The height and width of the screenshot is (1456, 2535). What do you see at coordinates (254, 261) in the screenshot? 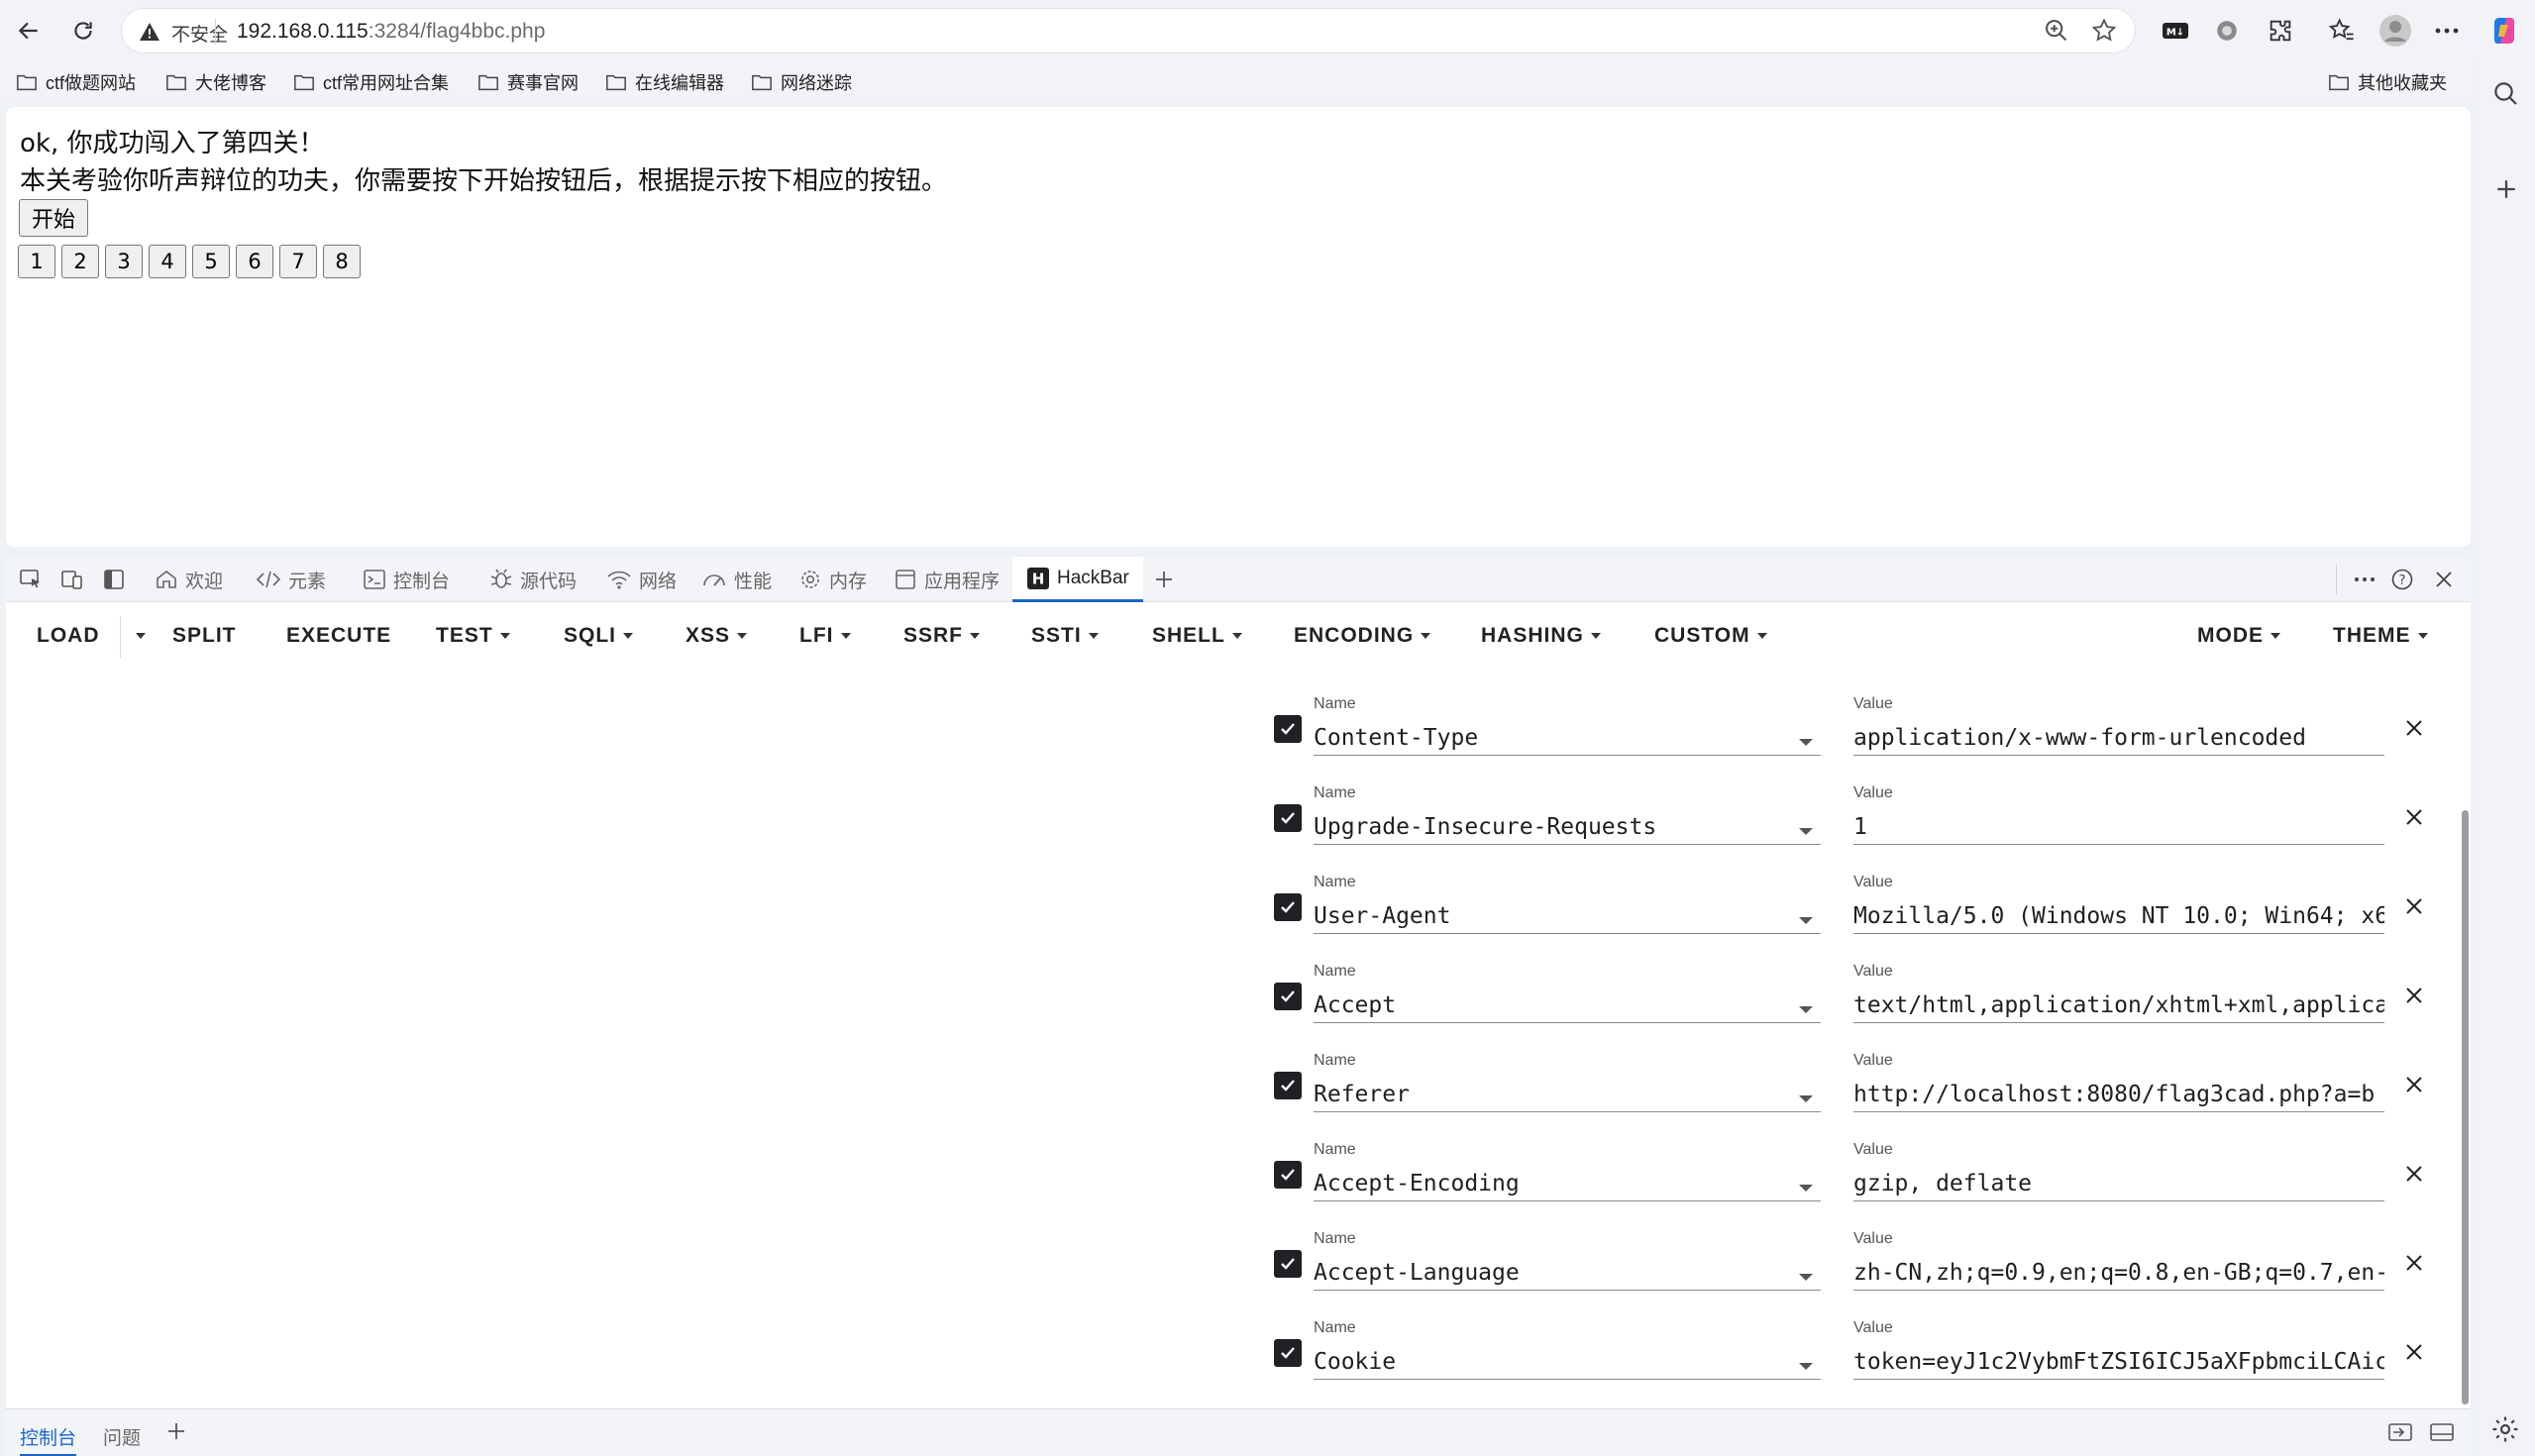
I see `number-button-6: 6` at bounding box center [254, 261].